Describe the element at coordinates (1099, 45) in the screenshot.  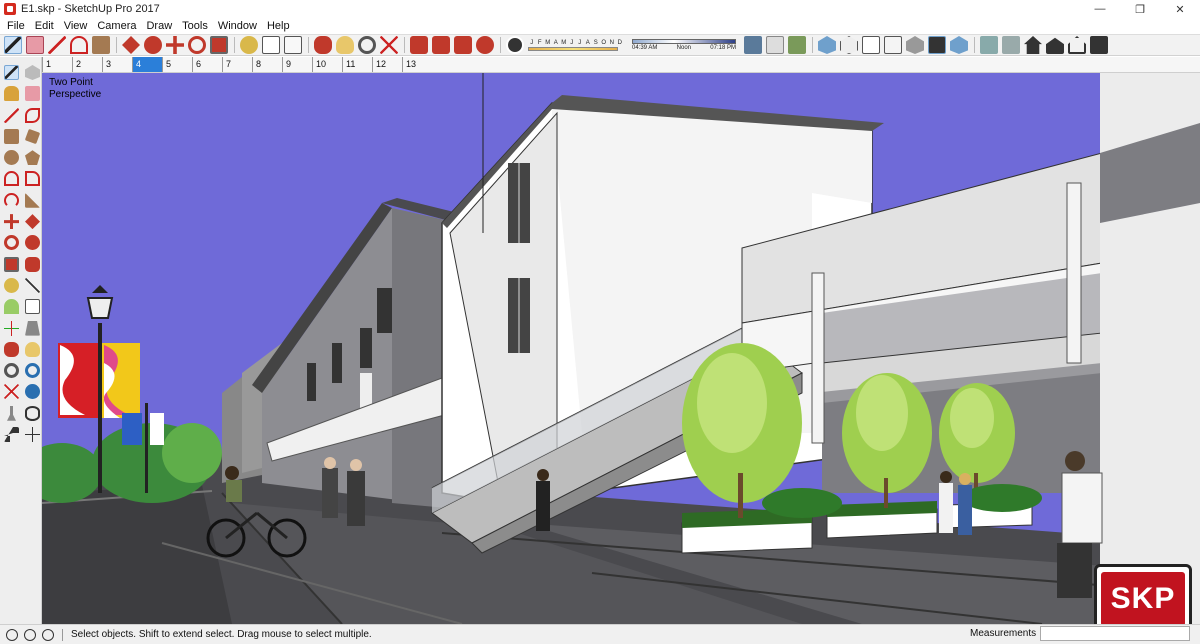
I see `left-view-icon` at that location.